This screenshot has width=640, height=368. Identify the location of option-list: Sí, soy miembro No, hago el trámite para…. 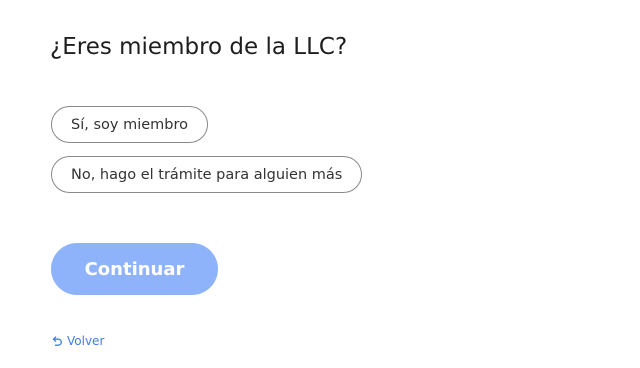
(207, 149).